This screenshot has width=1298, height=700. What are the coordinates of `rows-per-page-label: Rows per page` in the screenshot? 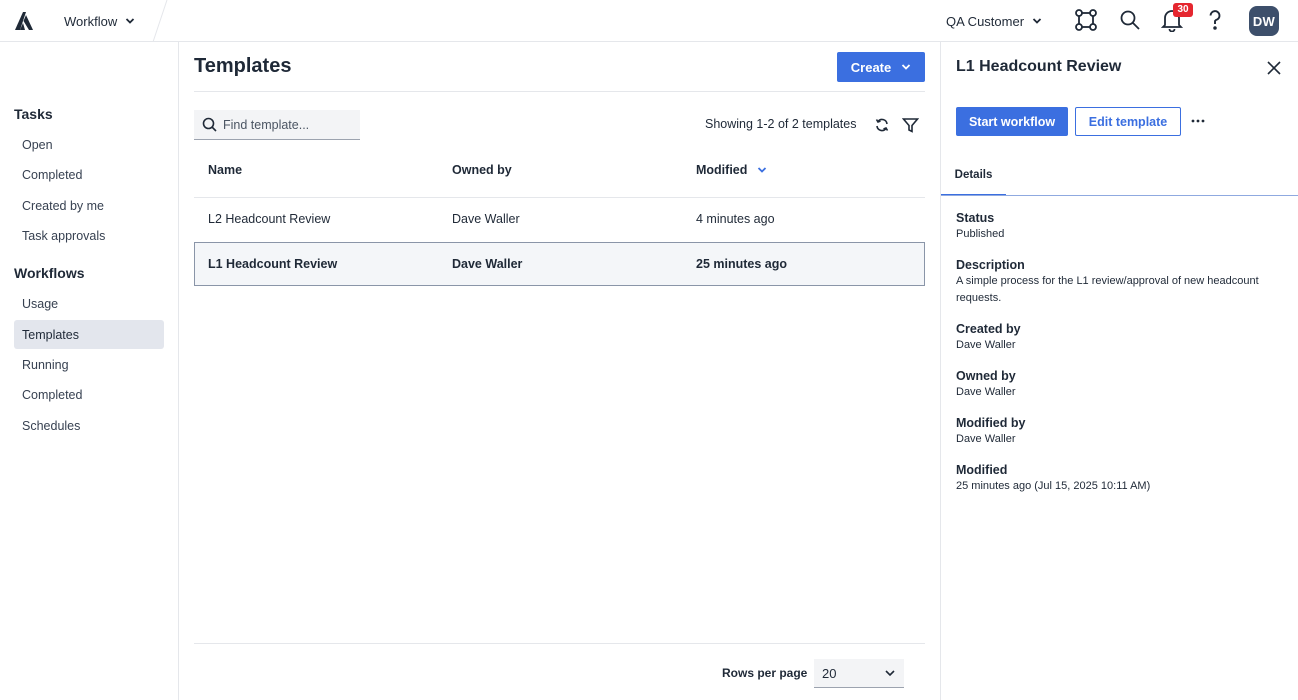 It's located at (765, 673).